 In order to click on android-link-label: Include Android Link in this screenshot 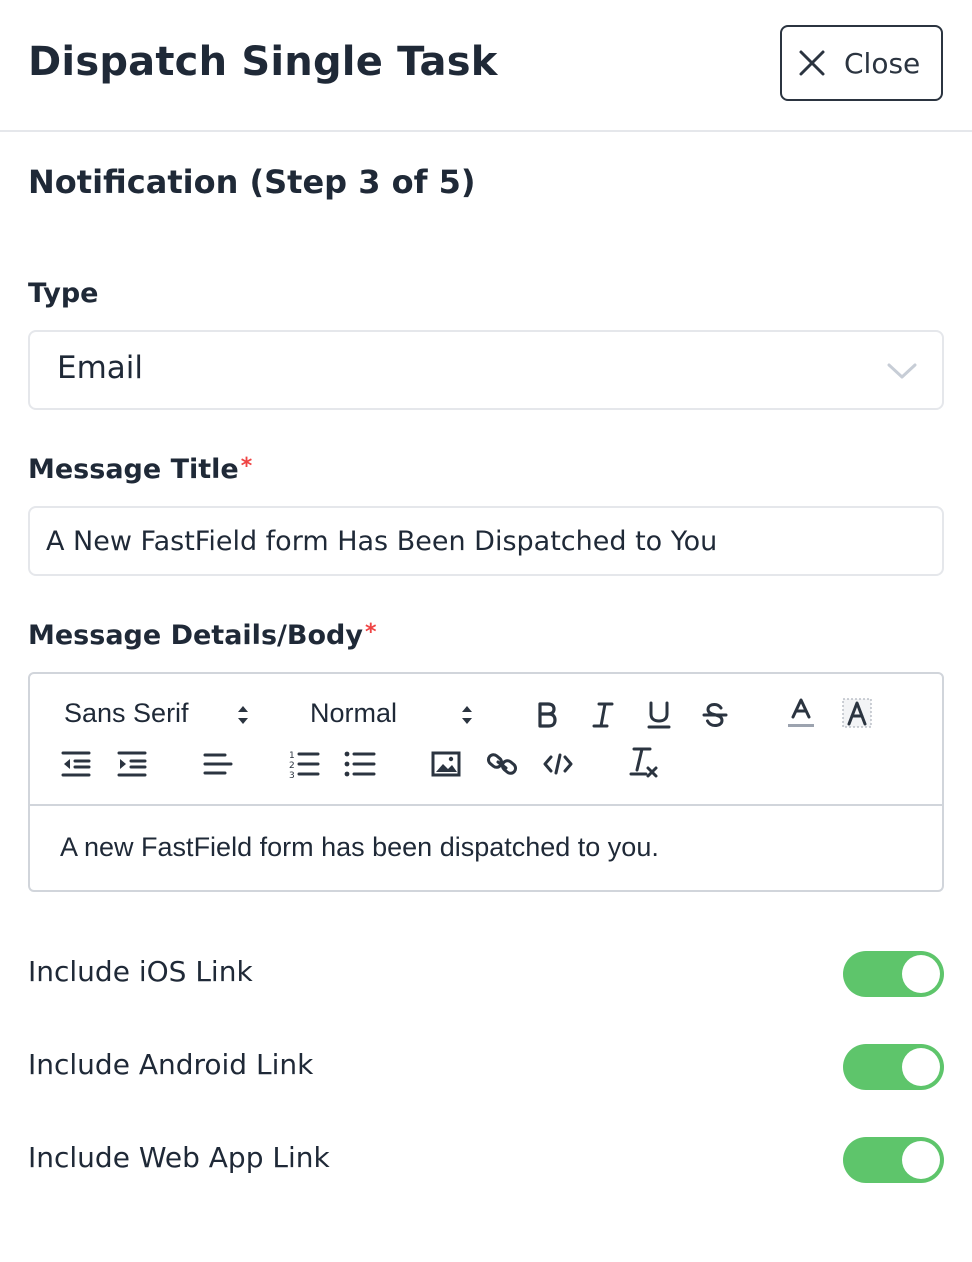, I will do `click(171, 1064)`.